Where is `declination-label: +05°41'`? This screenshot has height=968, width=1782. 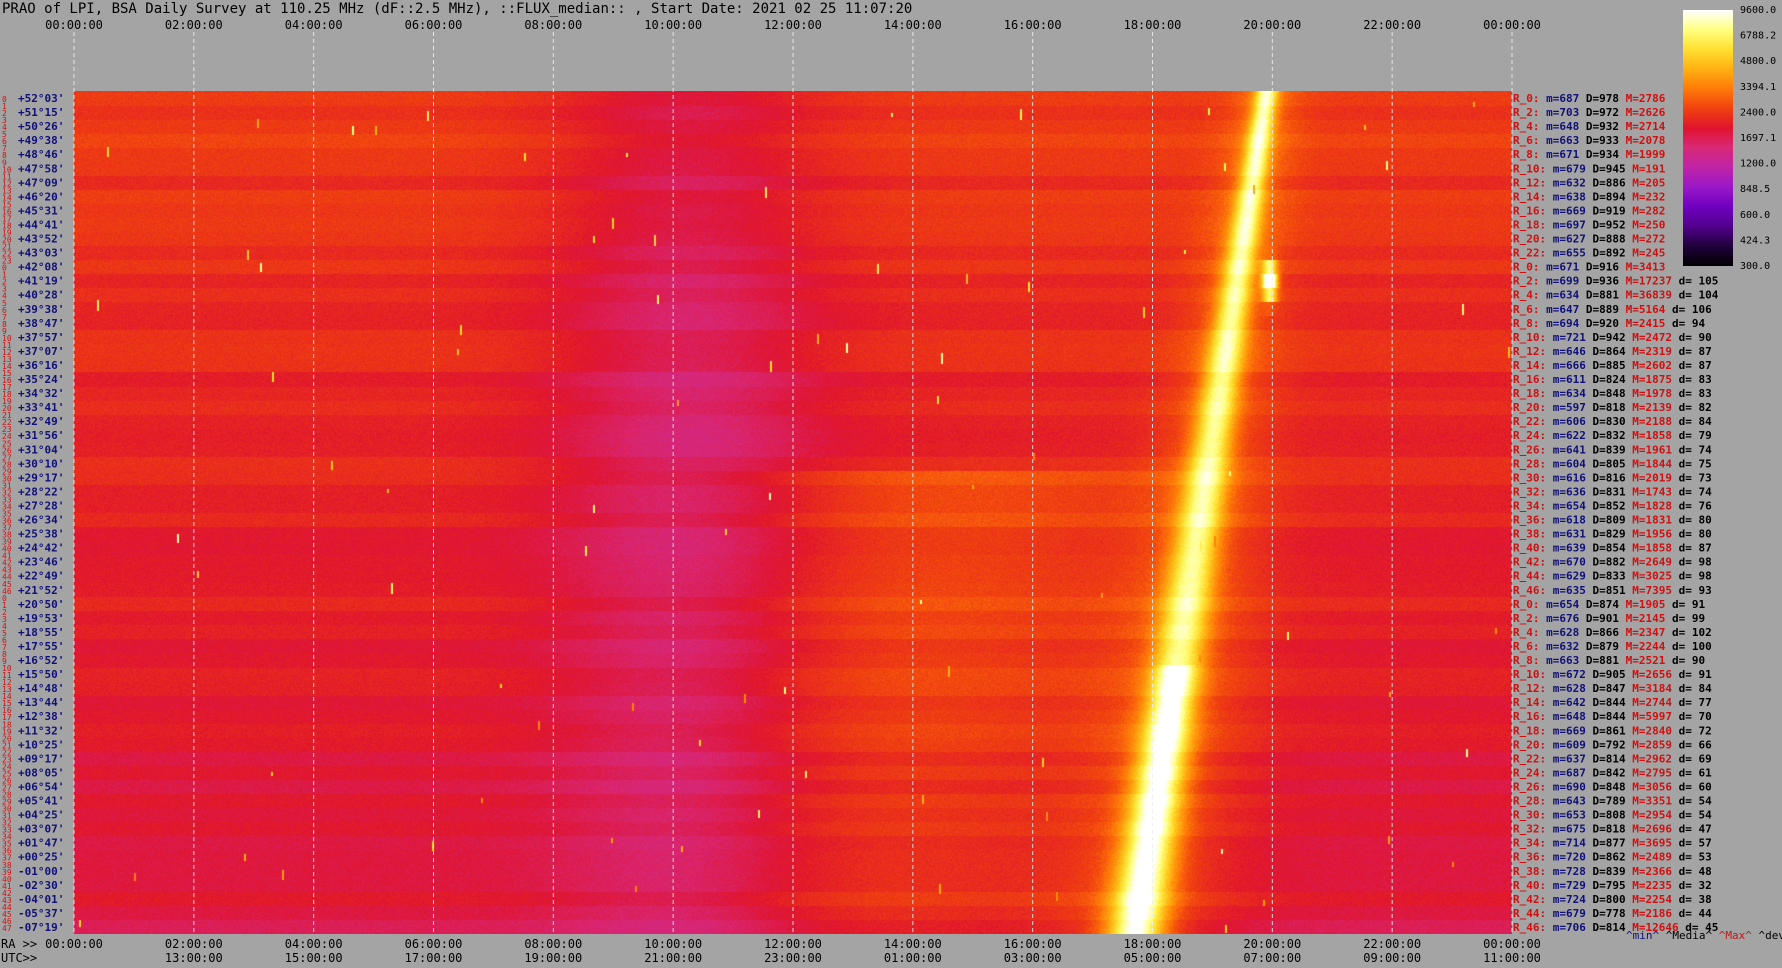 declination-label: +05°41' is located at coordinates (41, 801).